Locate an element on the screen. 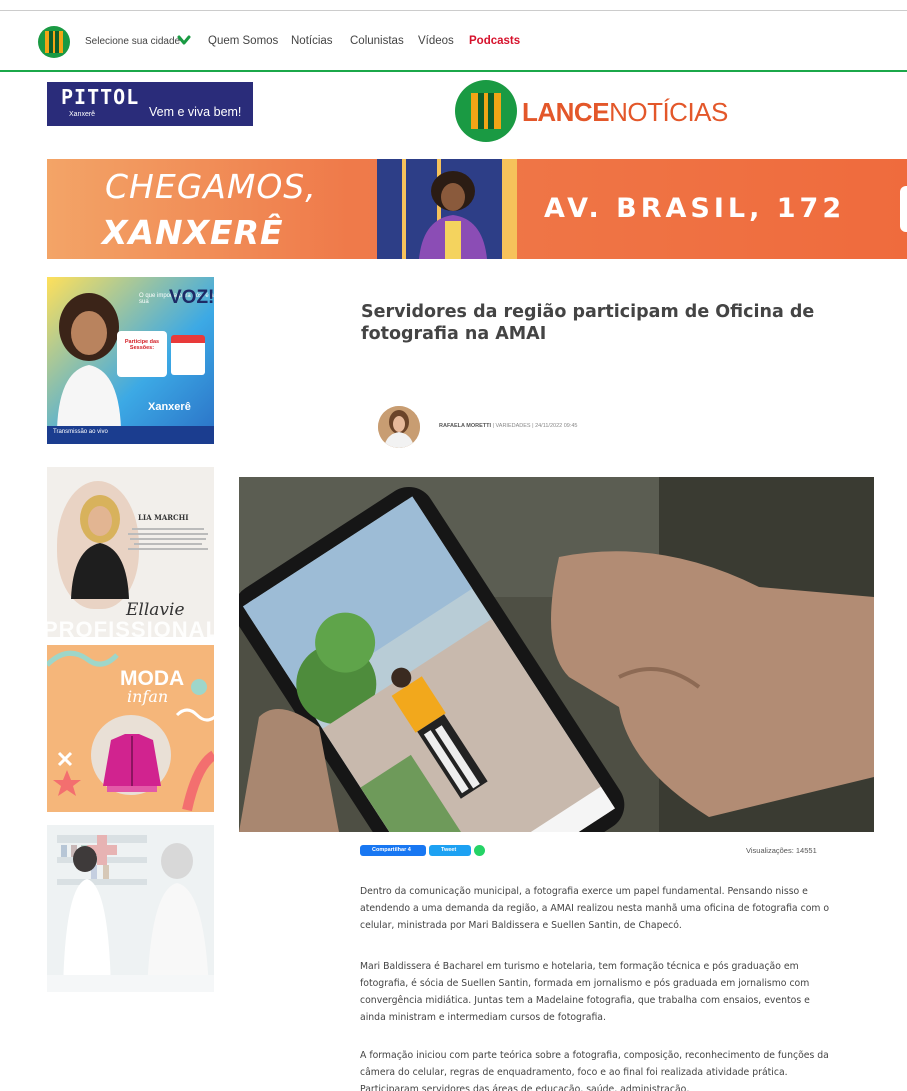 Image resolution: width=907 pixels, height=1091 pixels. ad-woman-image is located at coordinates (89, 361).